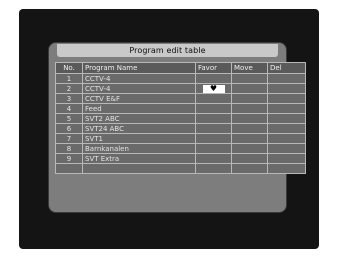 This screenshot has height=265, width=337. What do you see at coordinates (69, 118) in the screenshot?
I see `row-number: 5` at bounding box center [69, 118].